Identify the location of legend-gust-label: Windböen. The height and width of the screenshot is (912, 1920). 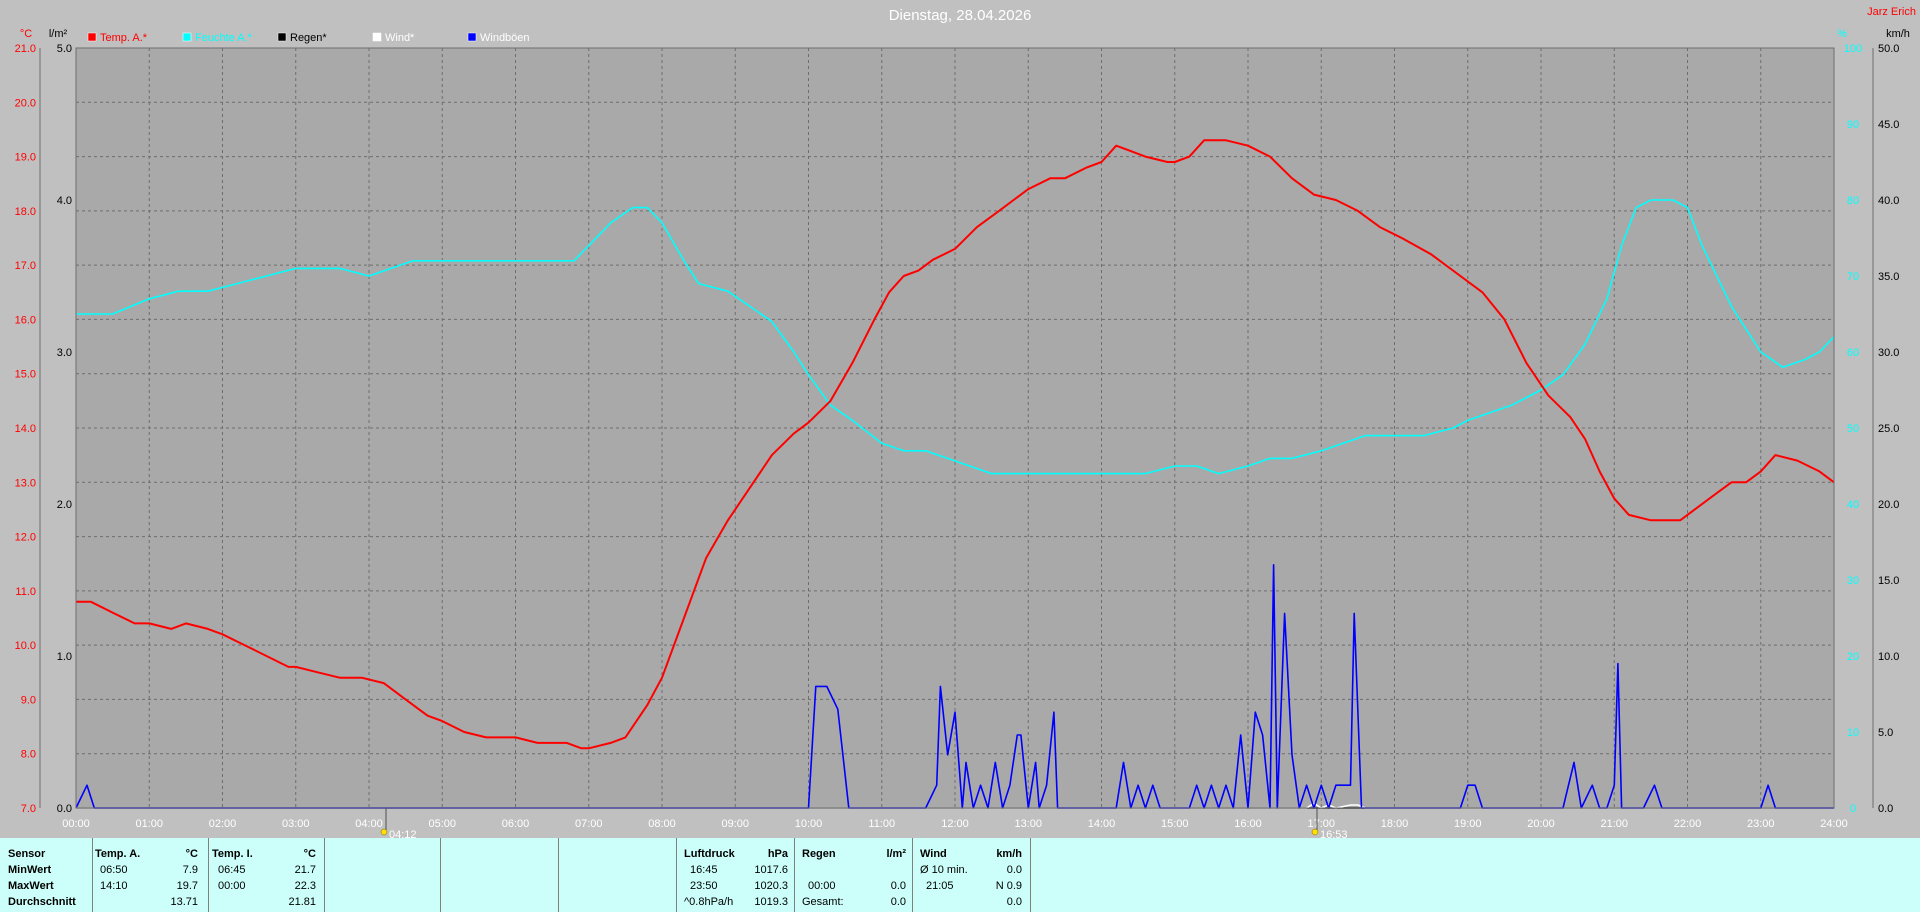
(505, 38).